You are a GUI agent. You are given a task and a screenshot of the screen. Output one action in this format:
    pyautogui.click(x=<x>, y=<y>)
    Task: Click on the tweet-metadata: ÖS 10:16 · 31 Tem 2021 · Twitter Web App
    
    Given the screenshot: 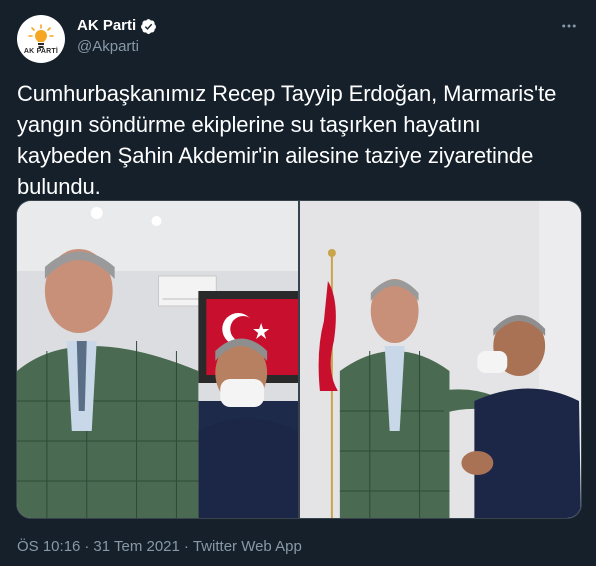 What is the action you would take?
    pyautogui.click(x=159, y=547)
    